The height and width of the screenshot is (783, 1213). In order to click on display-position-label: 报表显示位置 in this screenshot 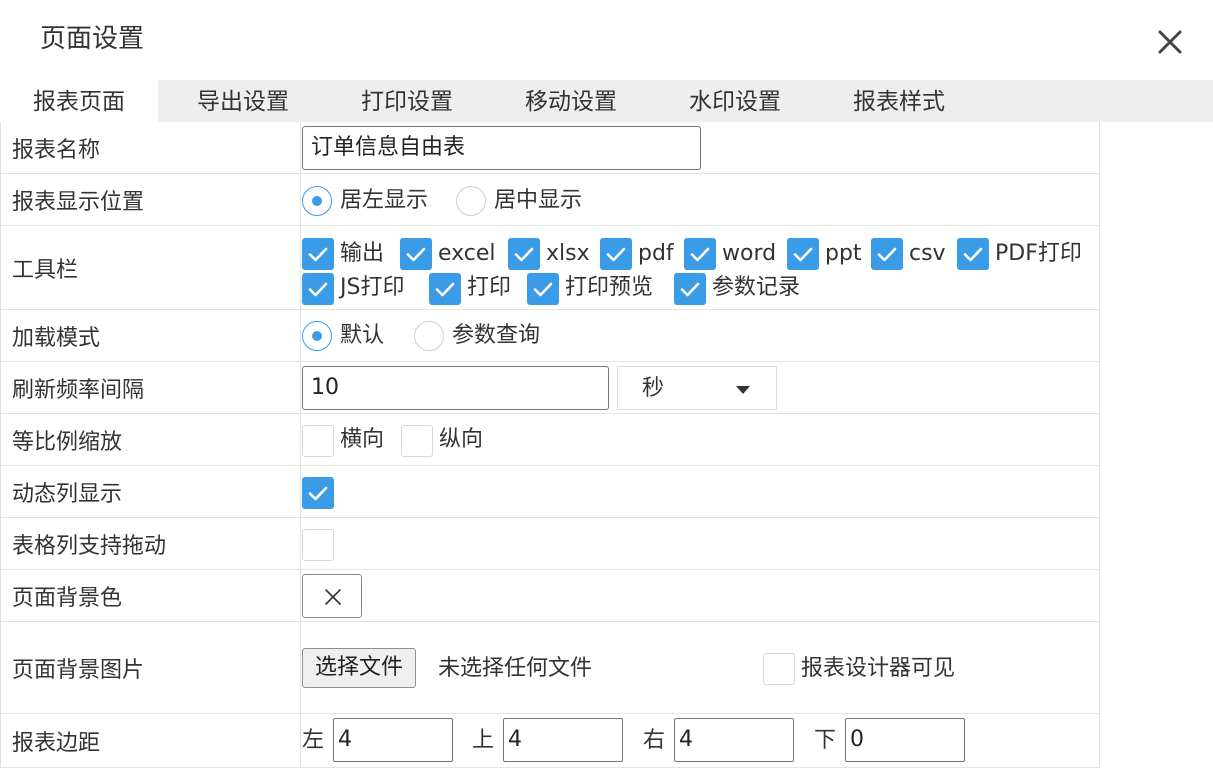, I will do `click(151, 199)`.